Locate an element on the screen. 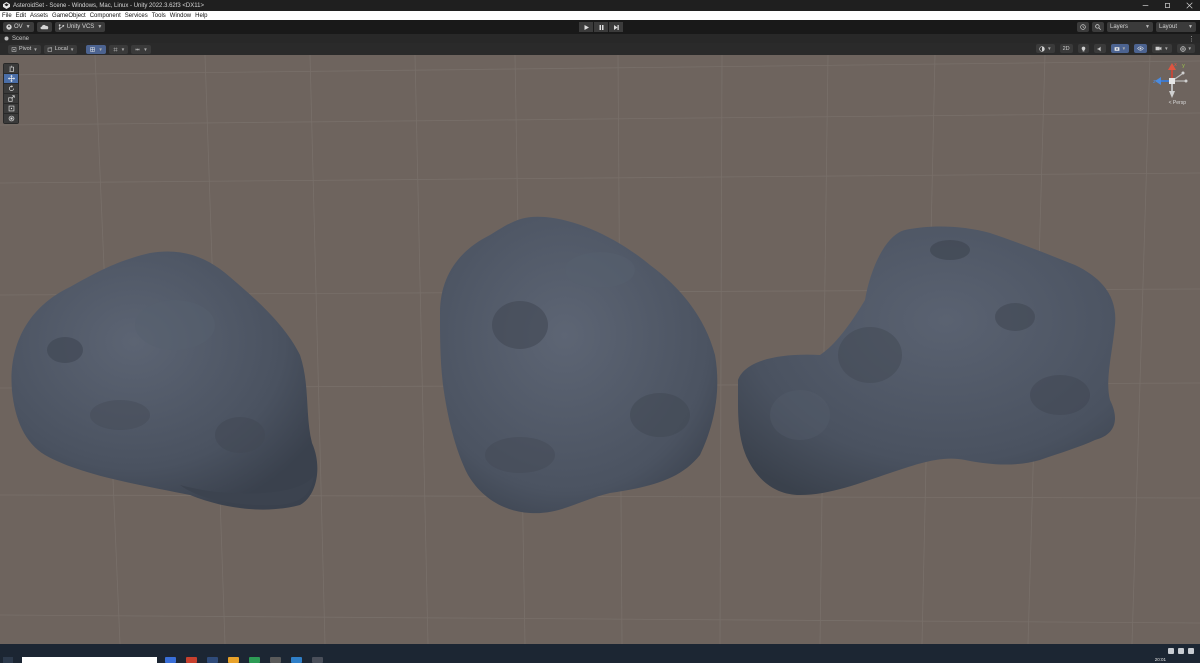 Image resolution: width=1200 pixels, height=663 pixels. move-tool-icon is located at coordinates (11, 78).